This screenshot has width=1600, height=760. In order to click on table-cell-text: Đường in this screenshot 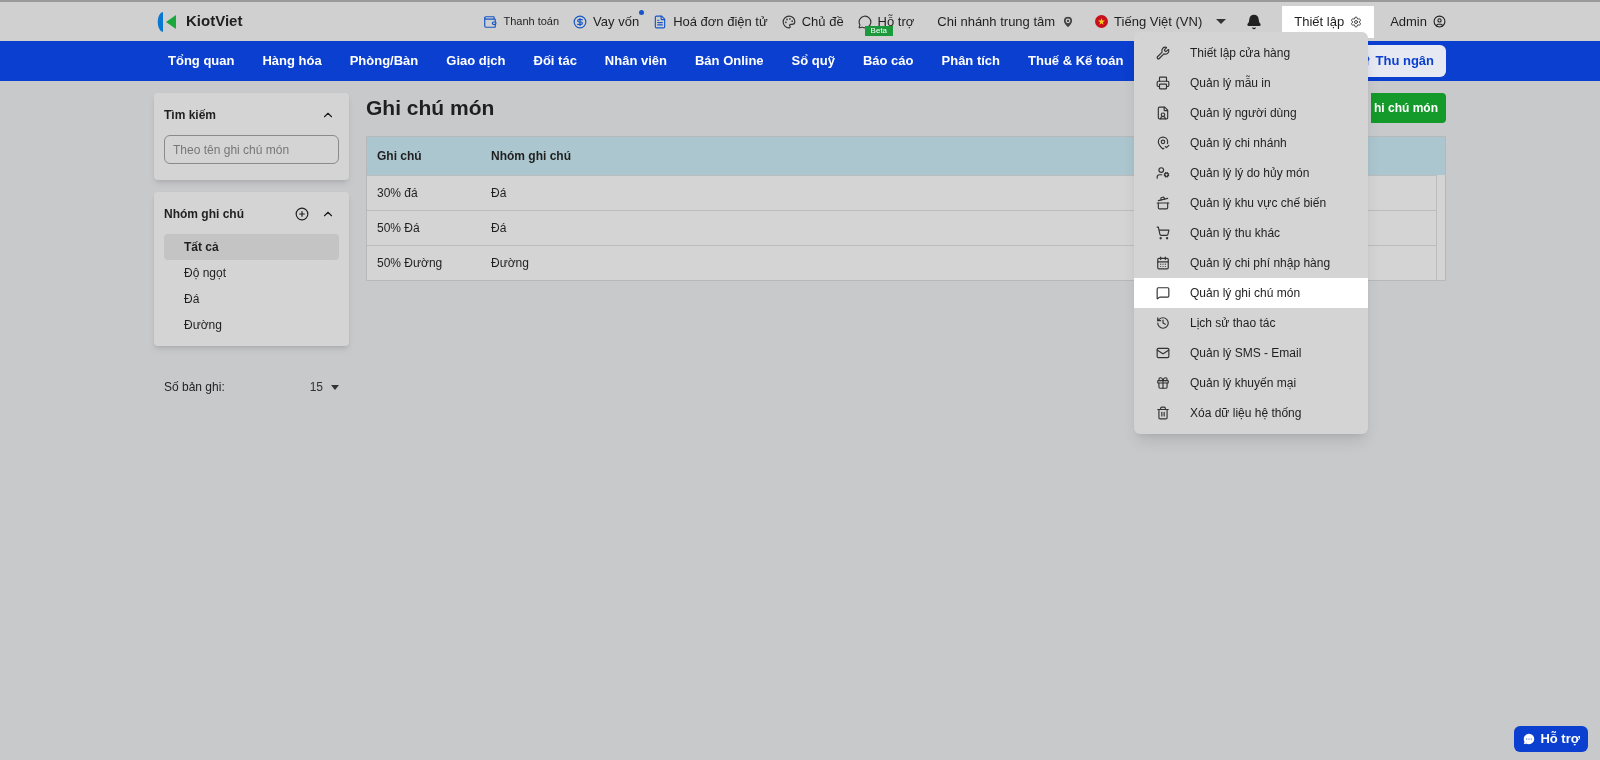, I will do `click(510, 263)`.